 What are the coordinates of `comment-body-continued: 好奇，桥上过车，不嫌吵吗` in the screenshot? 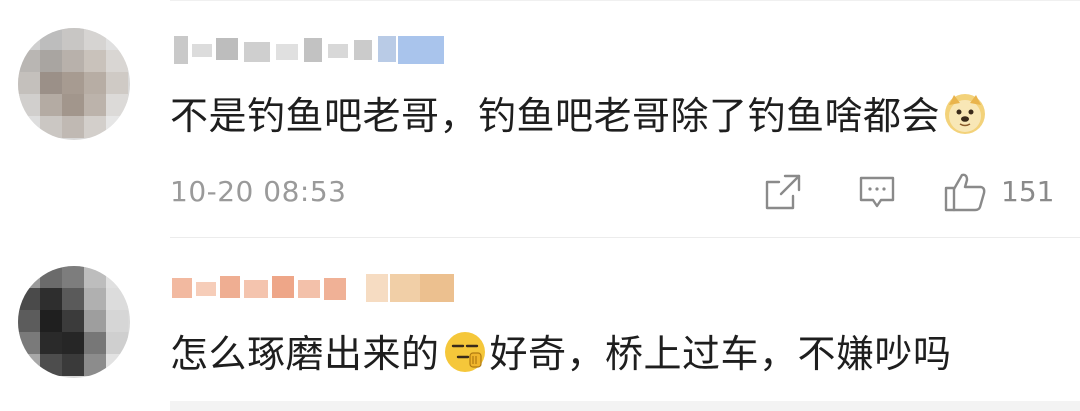 It's located at (720, 354).